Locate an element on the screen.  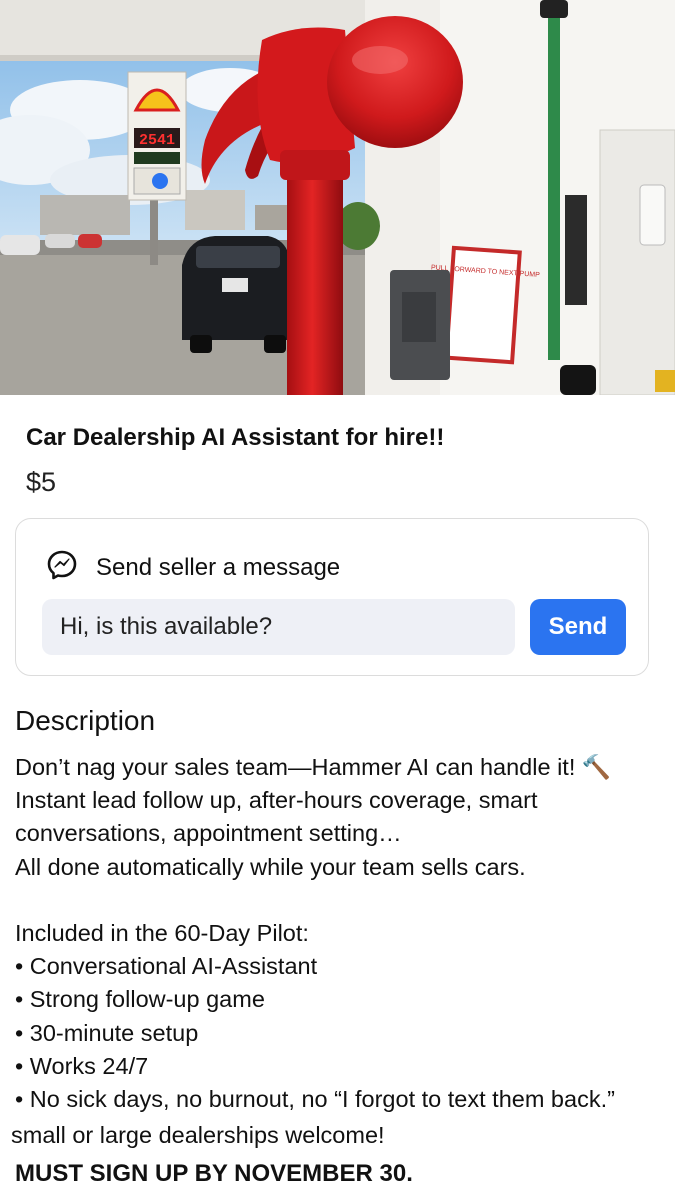
message-input: Hi, is this available? is located at coordinates (278, 627).